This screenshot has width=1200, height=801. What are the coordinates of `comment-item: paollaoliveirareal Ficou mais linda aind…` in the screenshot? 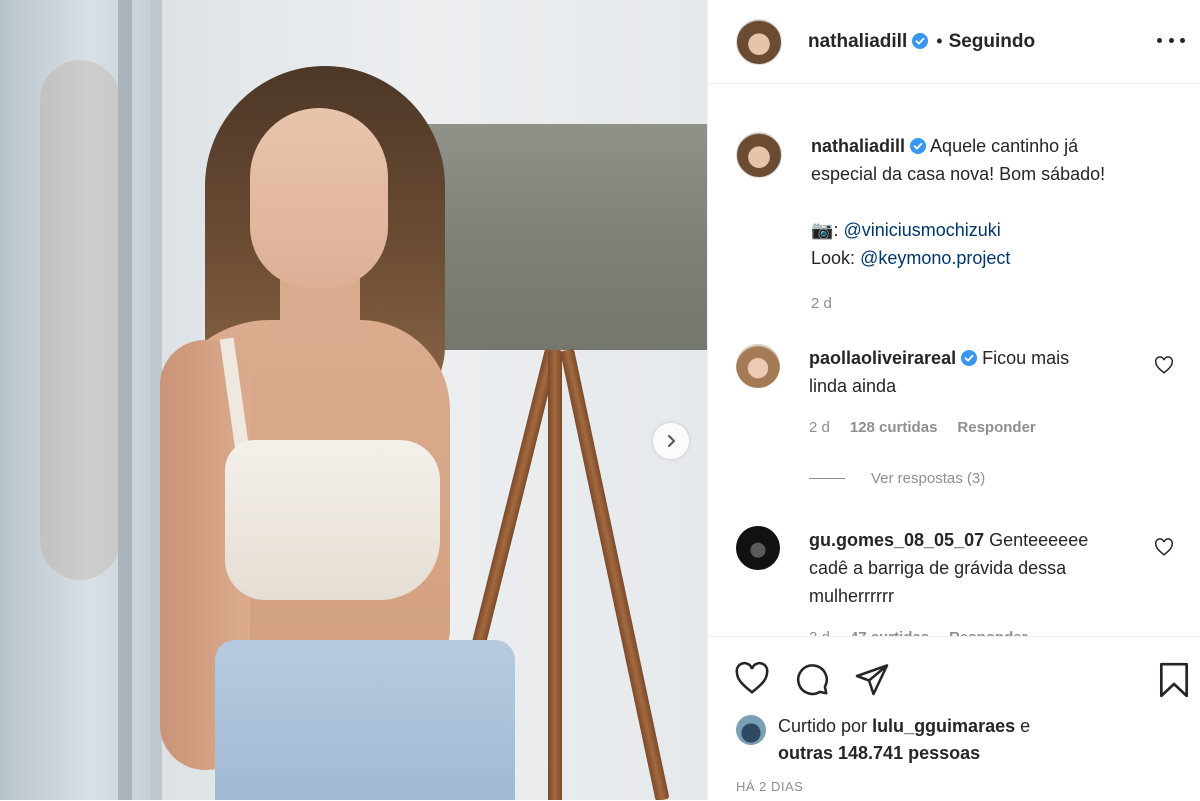 It's located at (961, 393).